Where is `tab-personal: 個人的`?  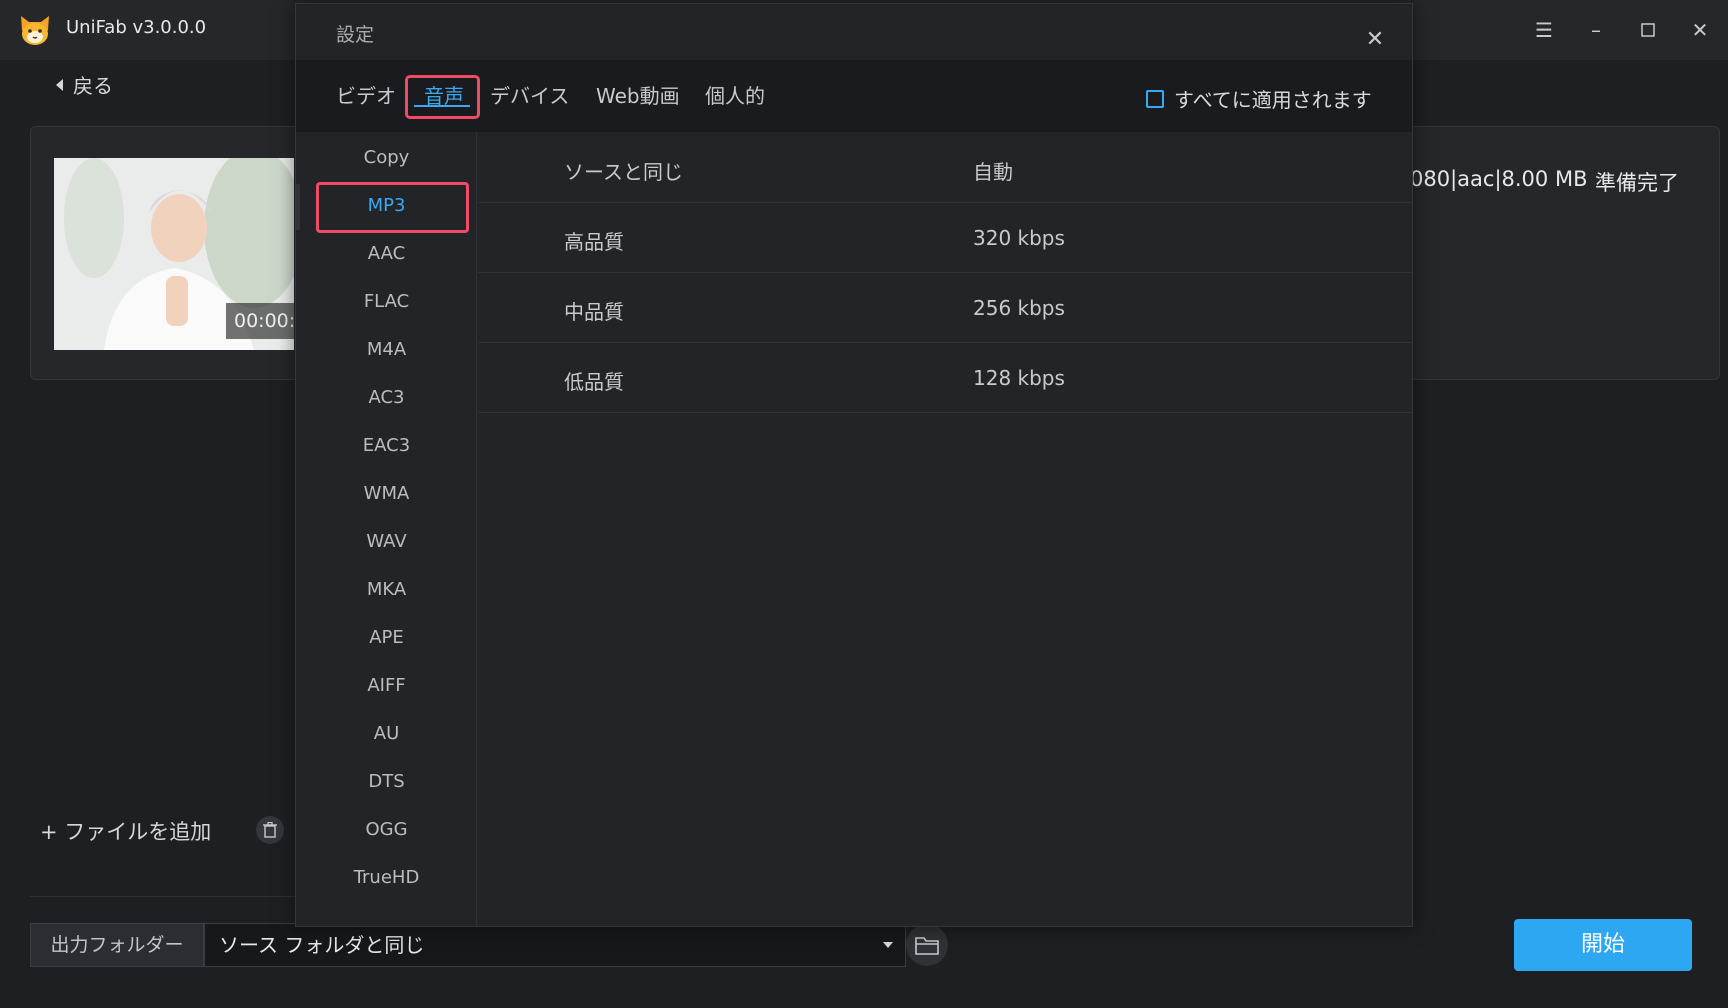
tab-personal: 個人的 is located at coordinates (735, 94).